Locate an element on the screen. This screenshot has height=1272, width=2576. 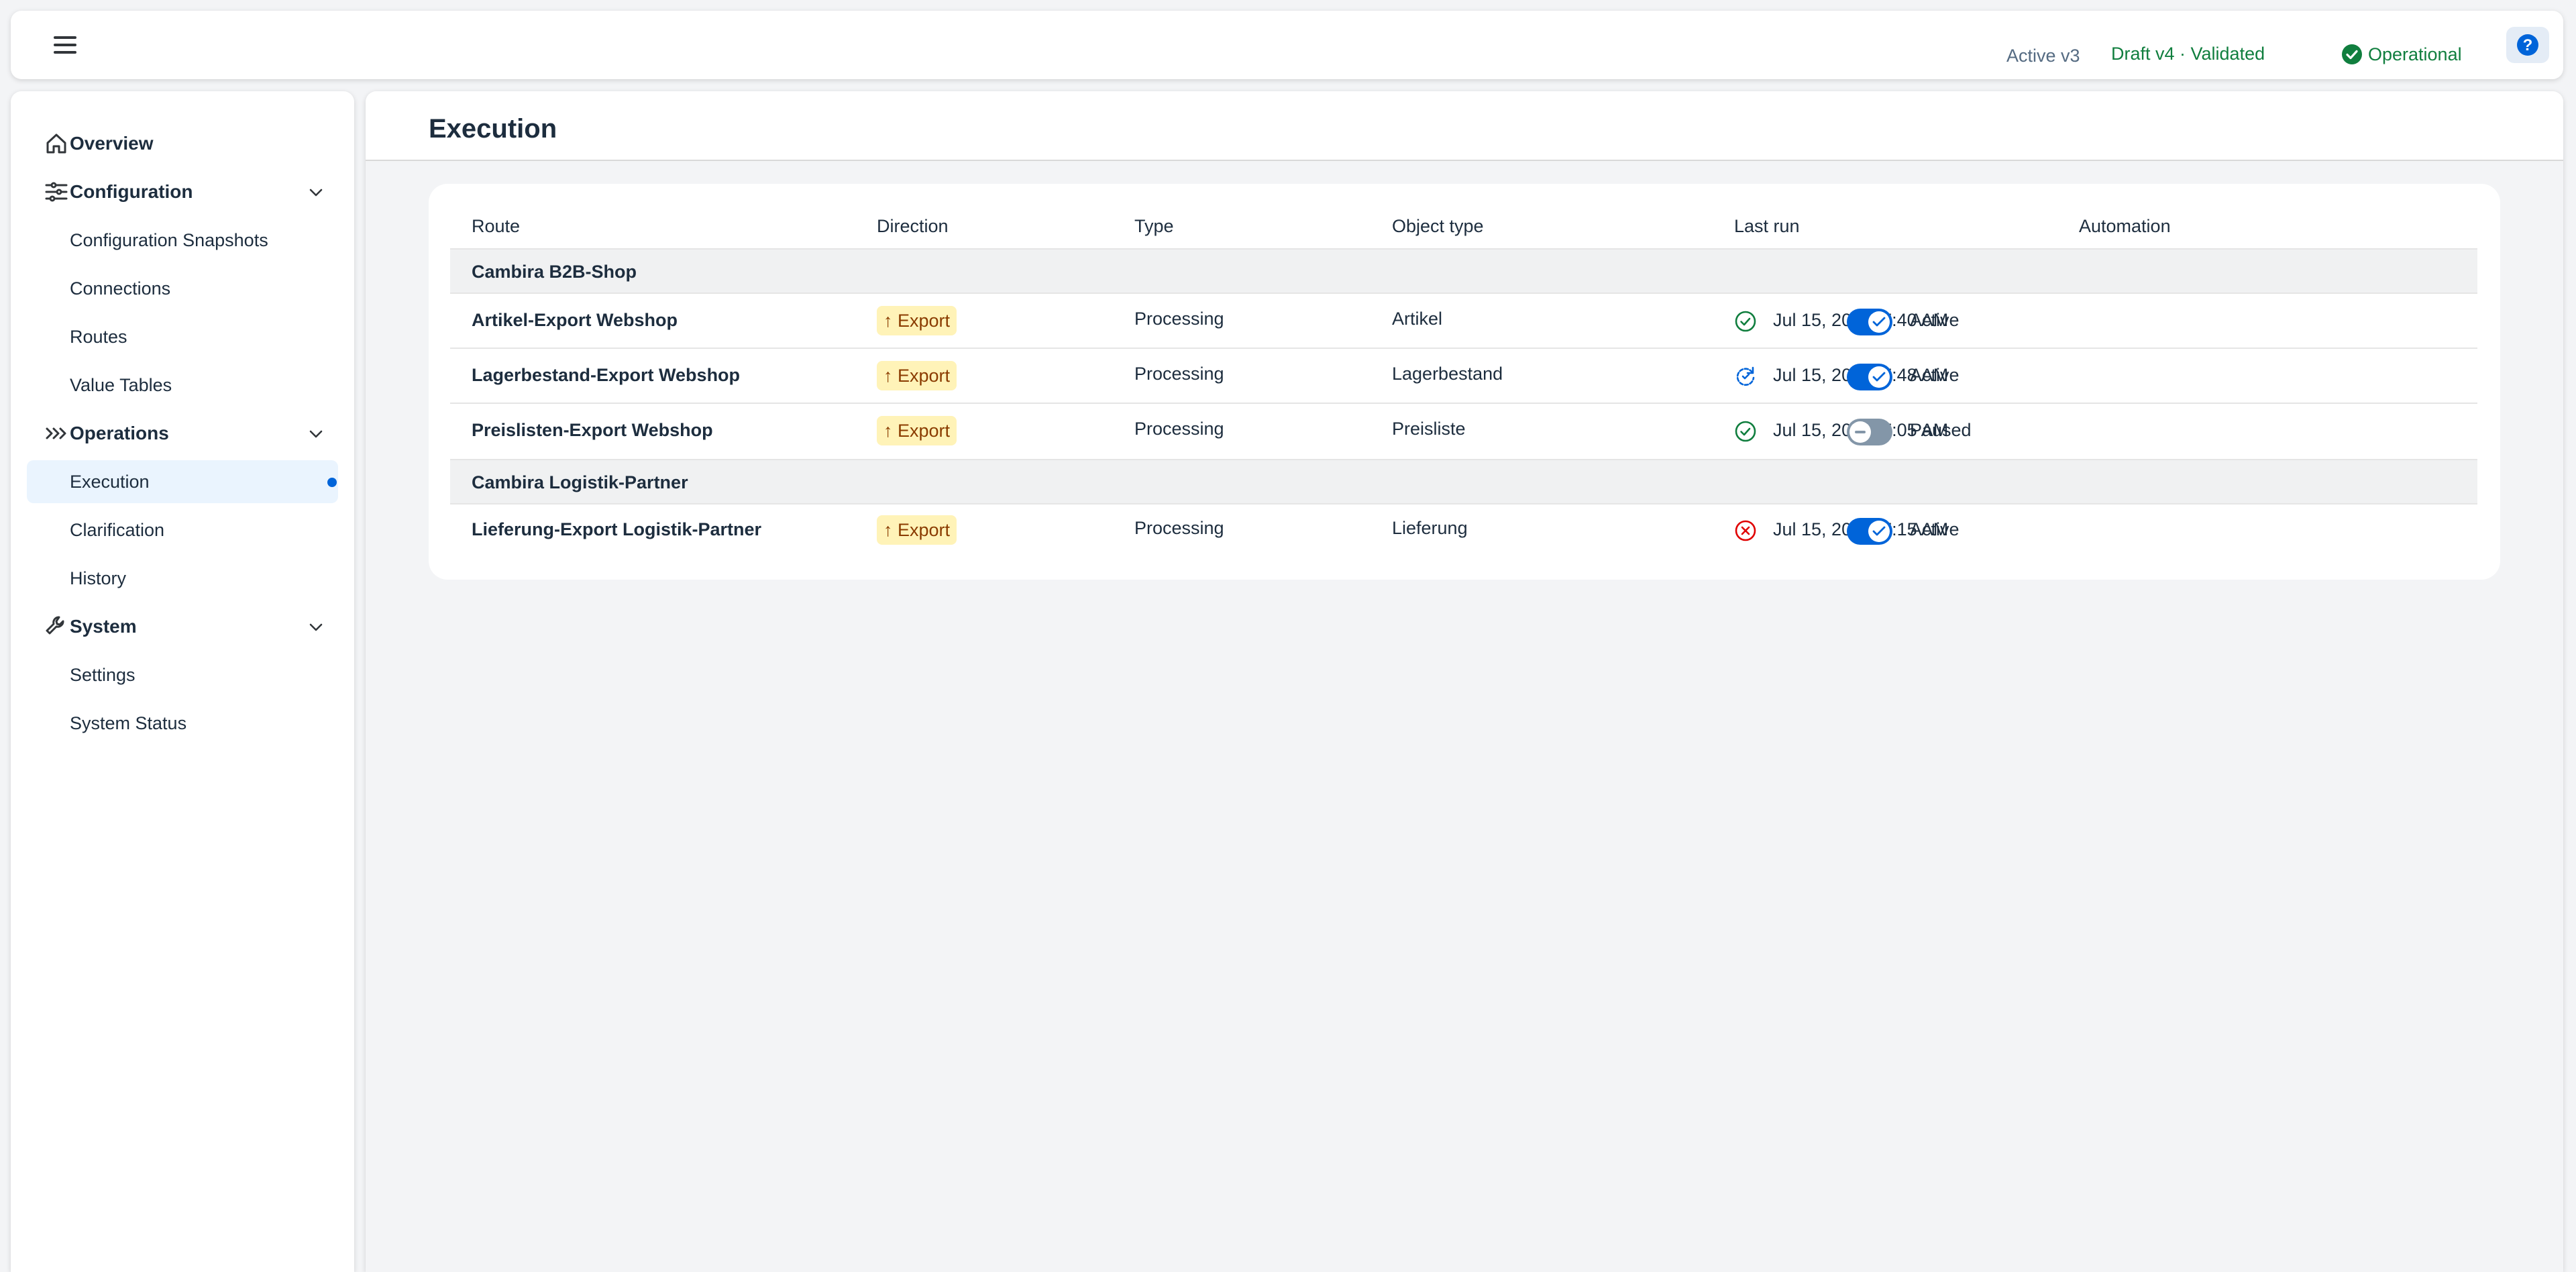
sidebar-item-label: Connections is located at coordinates (120, 288).